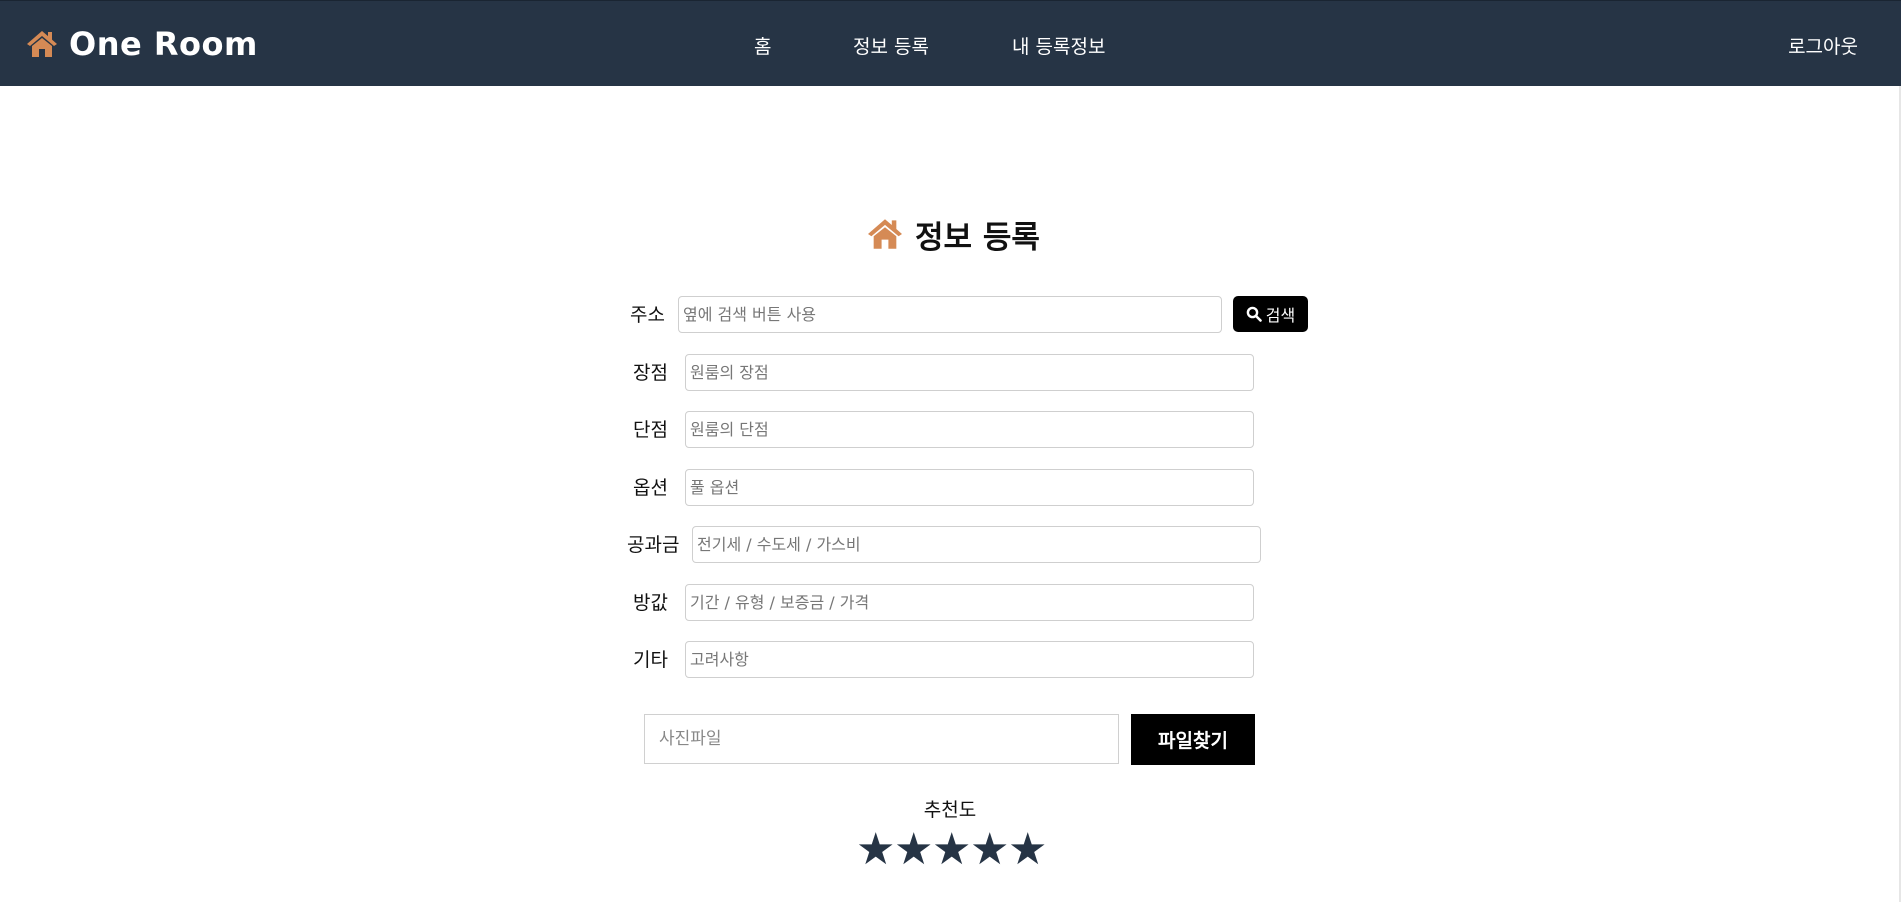 The width and height of the screenshot is (1901, 902). Describe the element at coordinates (950, 314) in the screenshot. I see `address-input` at that location.